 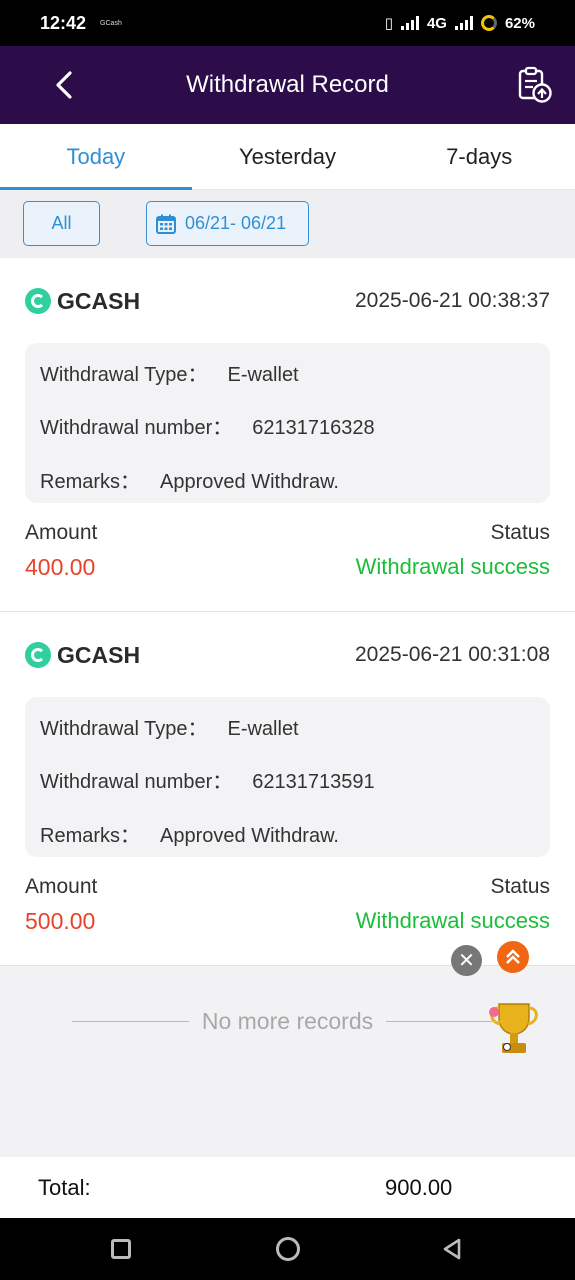 What do you see at coordinates (287, 655) in the screenshot?
I see `record-header: GCASH 2025-06-21 00:31:08` at bounding box center [287, 655].